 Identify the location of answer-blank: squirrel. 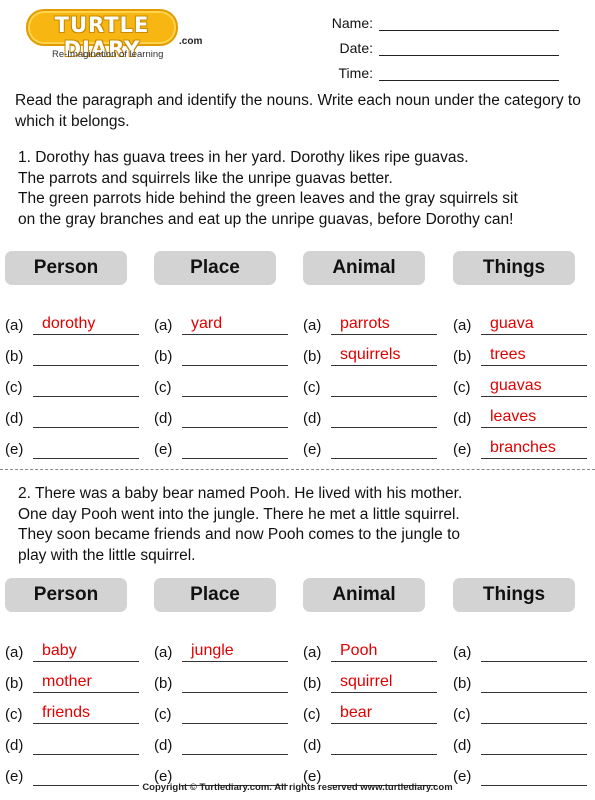
(384, 682).